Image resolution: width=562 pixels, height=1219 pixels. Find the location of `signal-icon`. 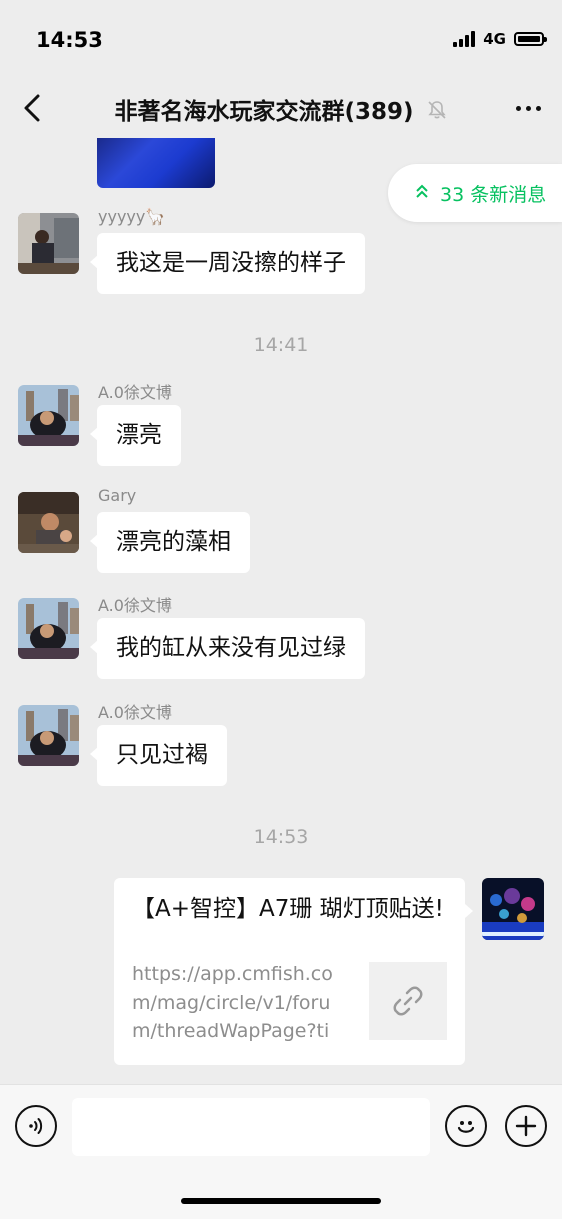

signal-icon is located at coordinates (464, 39).